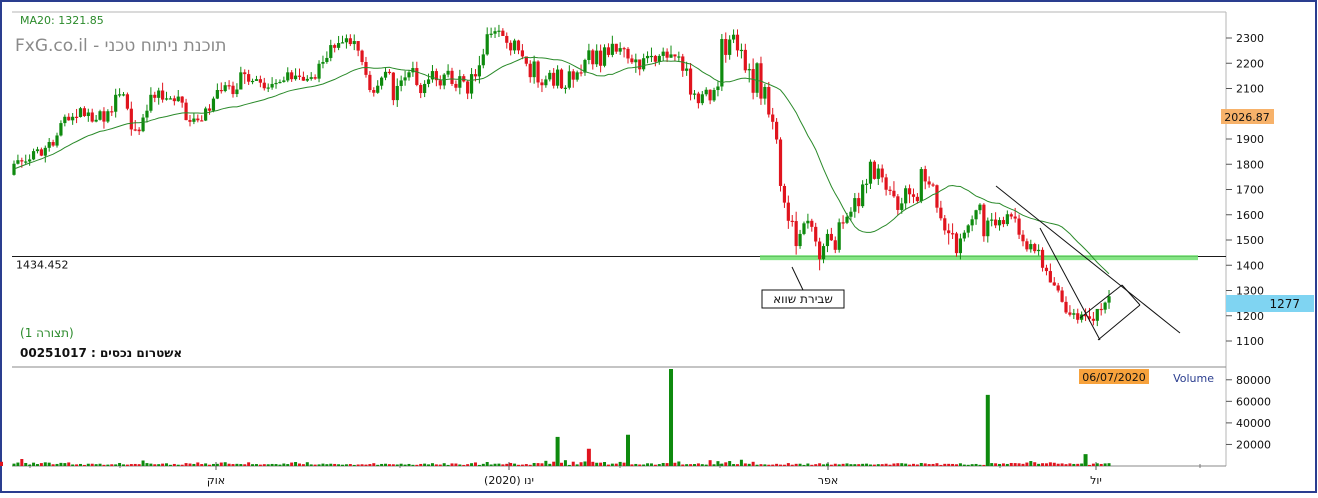 This screenshot has height=498, width=1318. I want to click on ma20-legend: MA20: 1321.85, so click(62, 20).